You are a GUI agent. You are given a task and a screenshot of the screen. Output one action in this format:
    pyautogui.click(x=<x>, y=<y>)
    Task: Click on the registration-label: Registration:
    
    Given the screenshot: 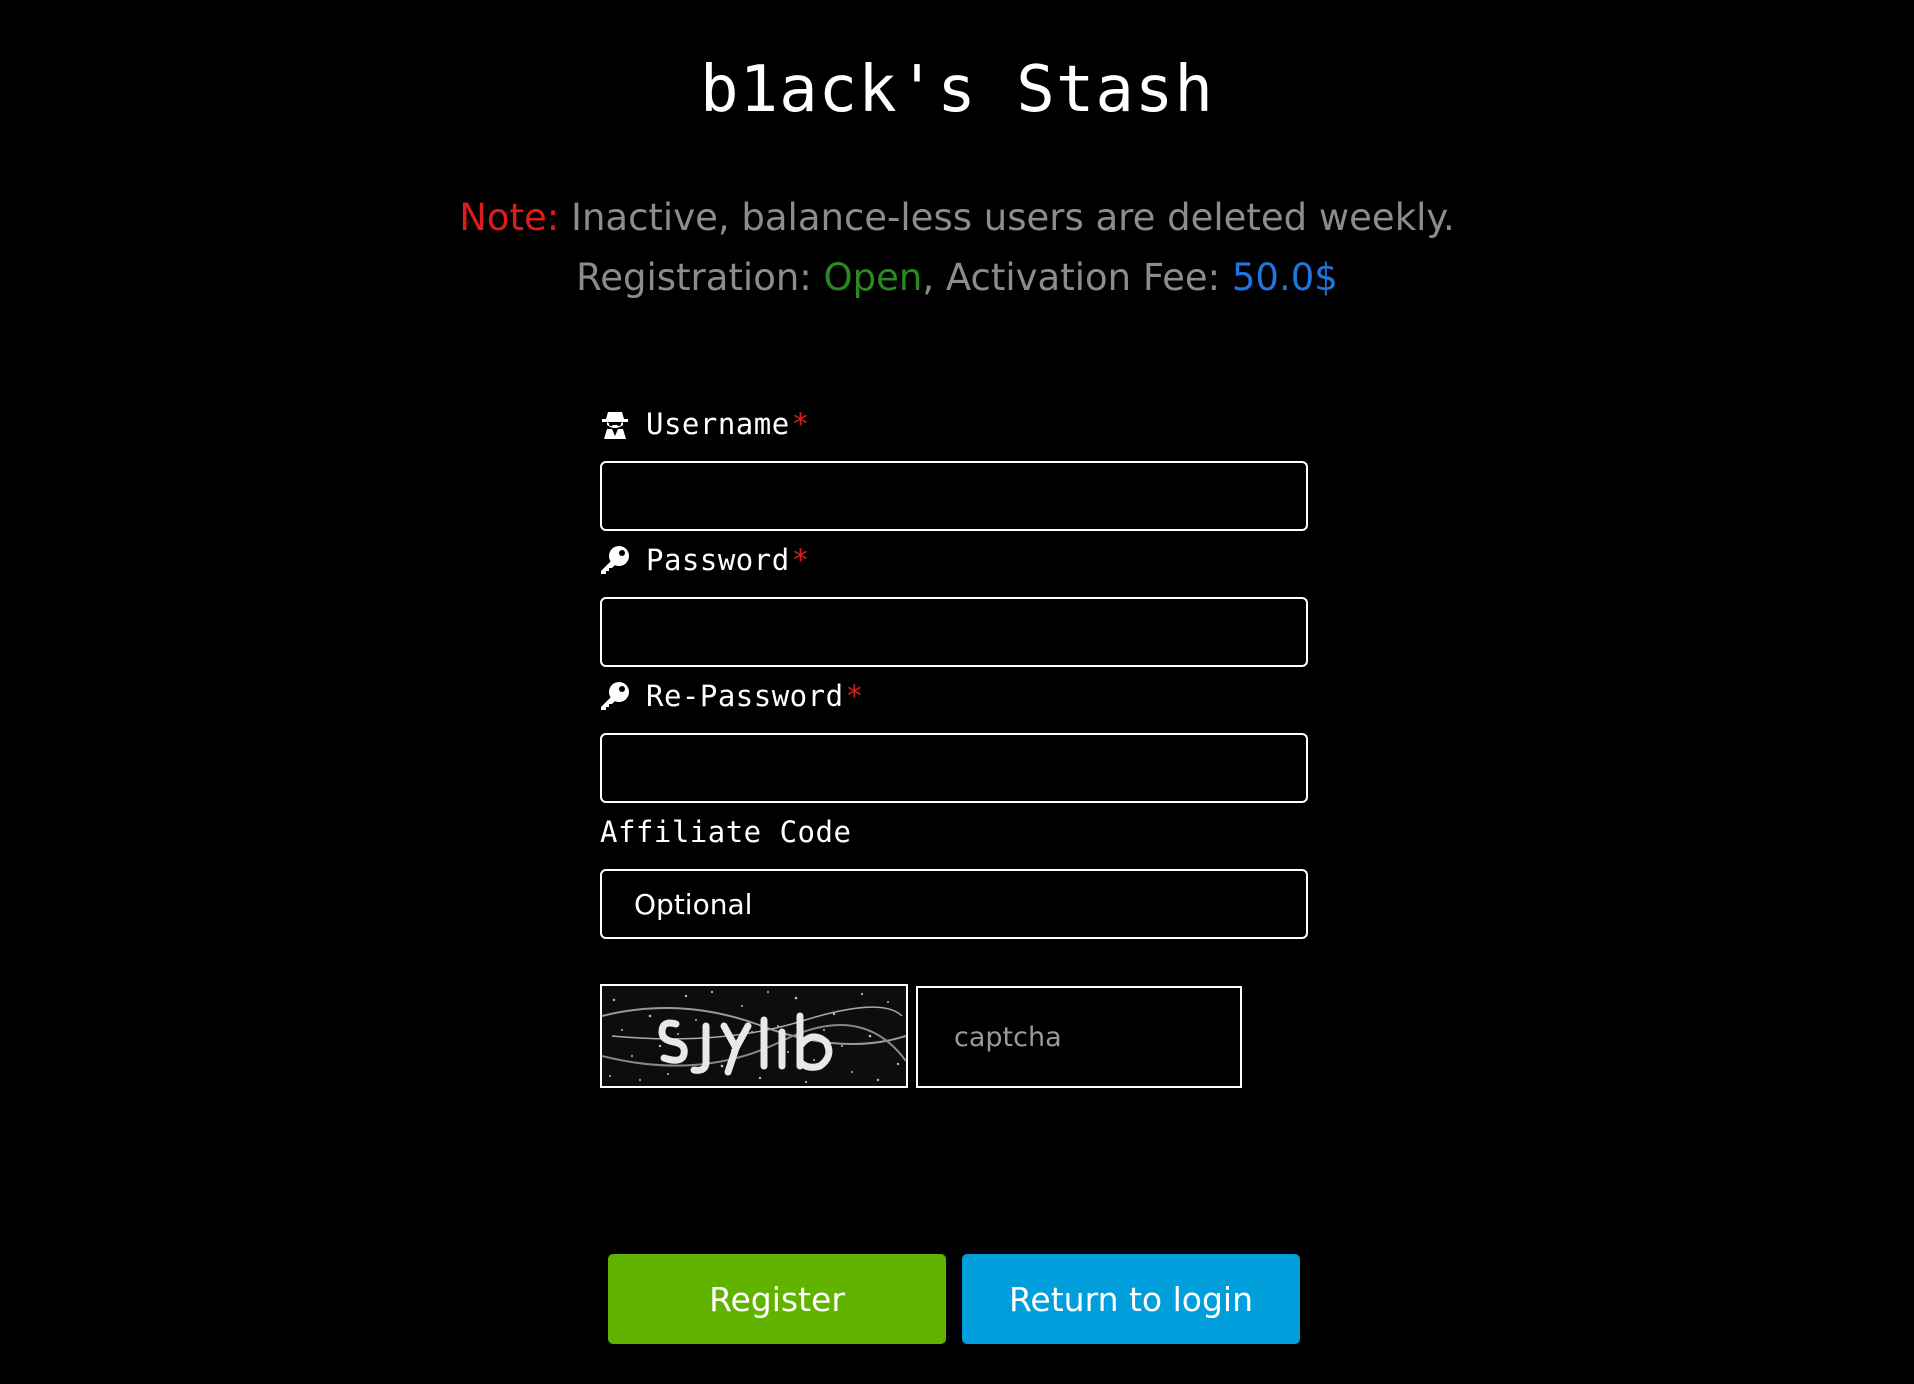 What is the action you would take?
    pyautogui.click(x=700, y=277)
    